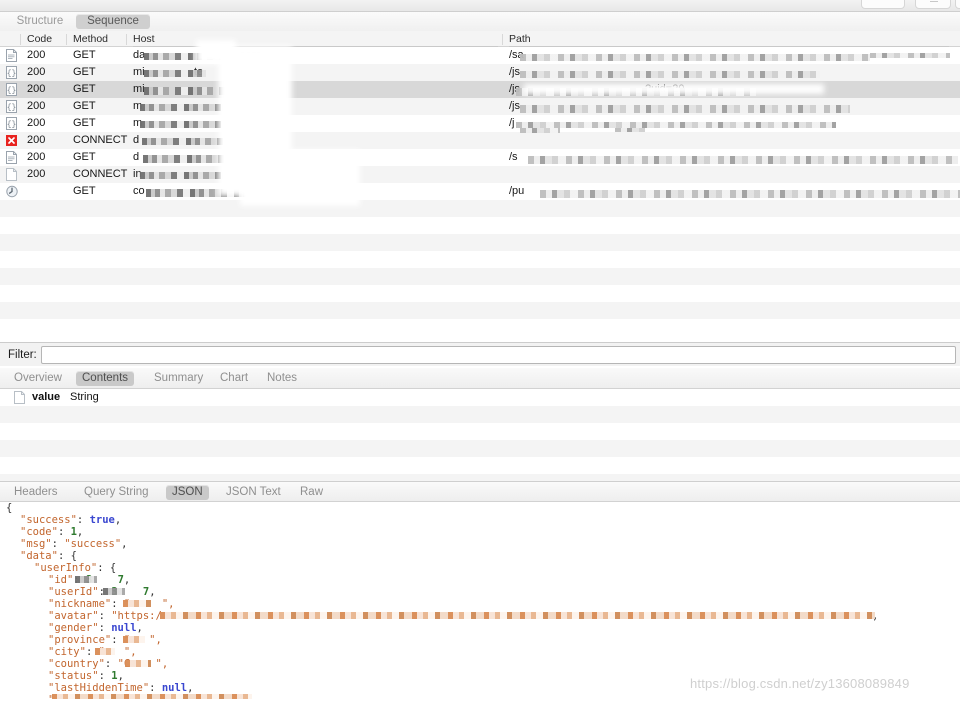  I want to click on json-token: "userInfo", so click(66, 568).